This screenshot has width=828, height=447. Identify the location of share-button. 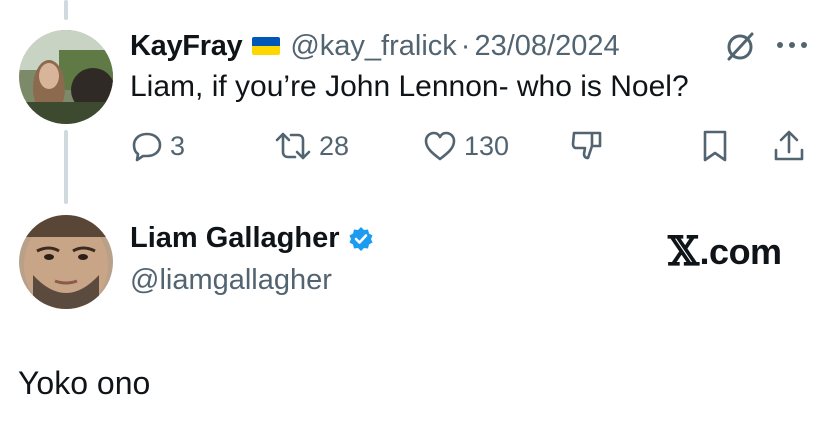
(789, 146).